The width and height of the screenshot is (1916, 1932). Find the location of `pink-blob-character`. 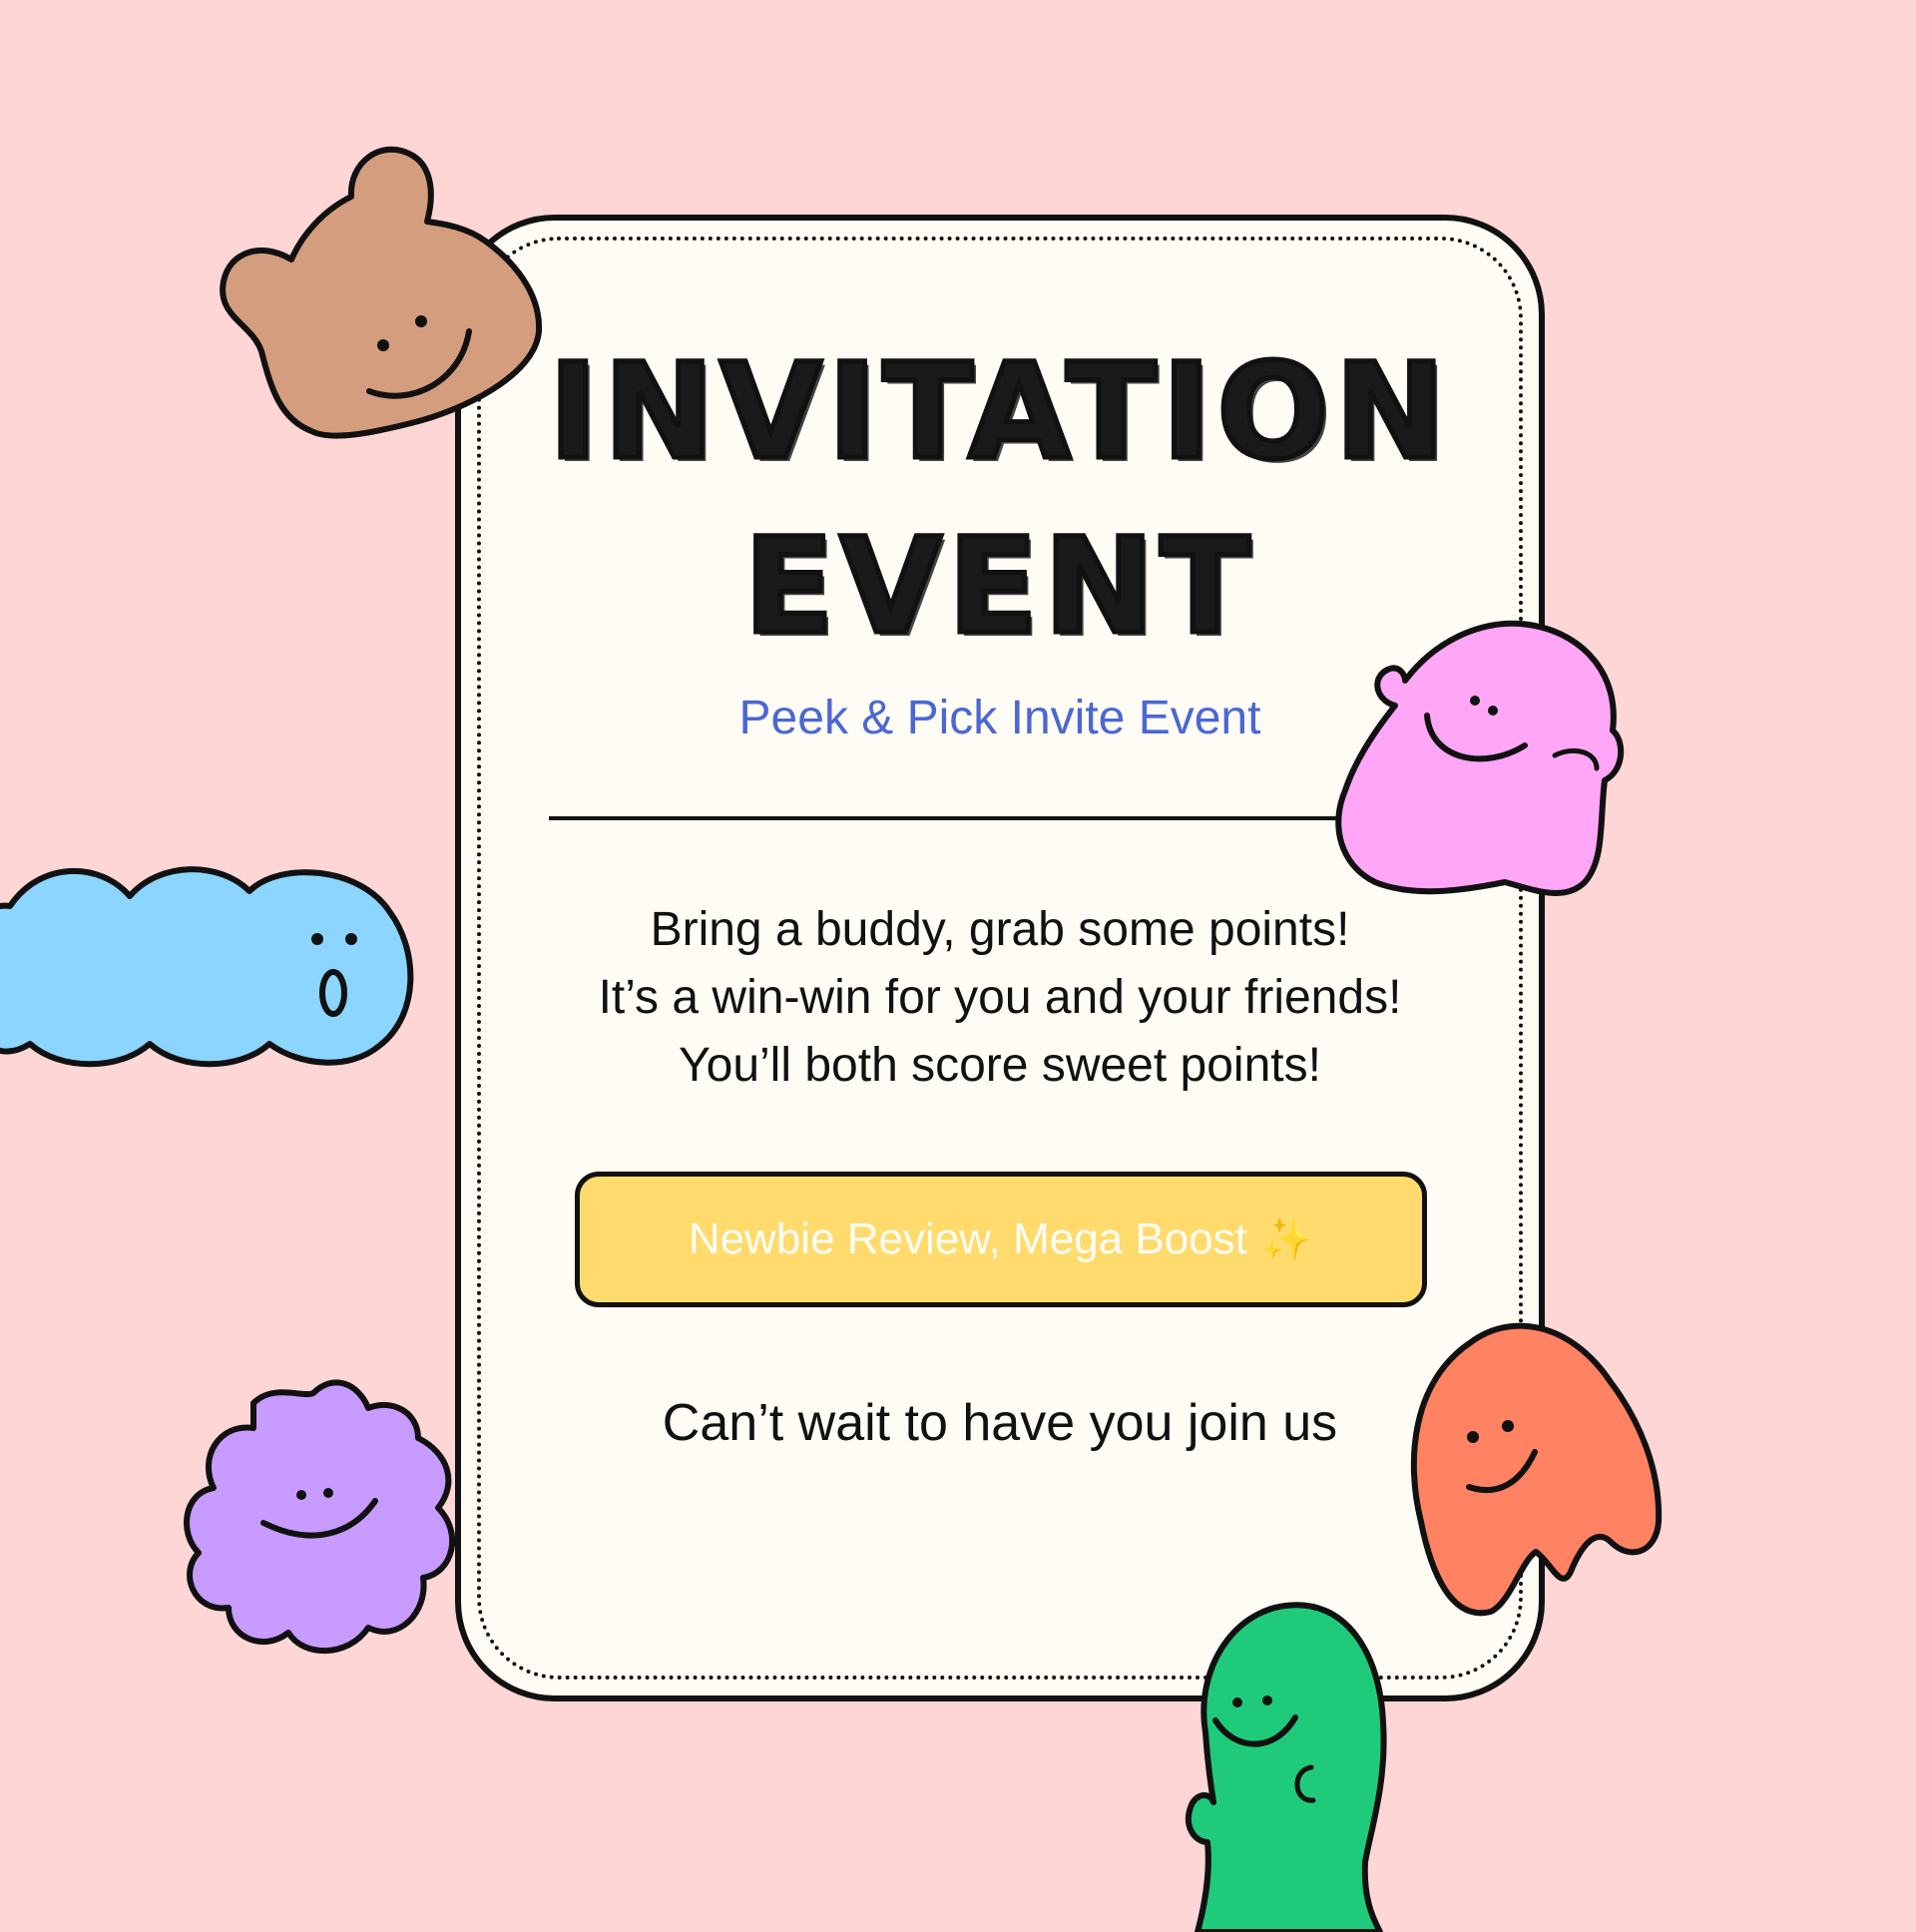

pink-blob-character is located at coordinates (1480, 761).